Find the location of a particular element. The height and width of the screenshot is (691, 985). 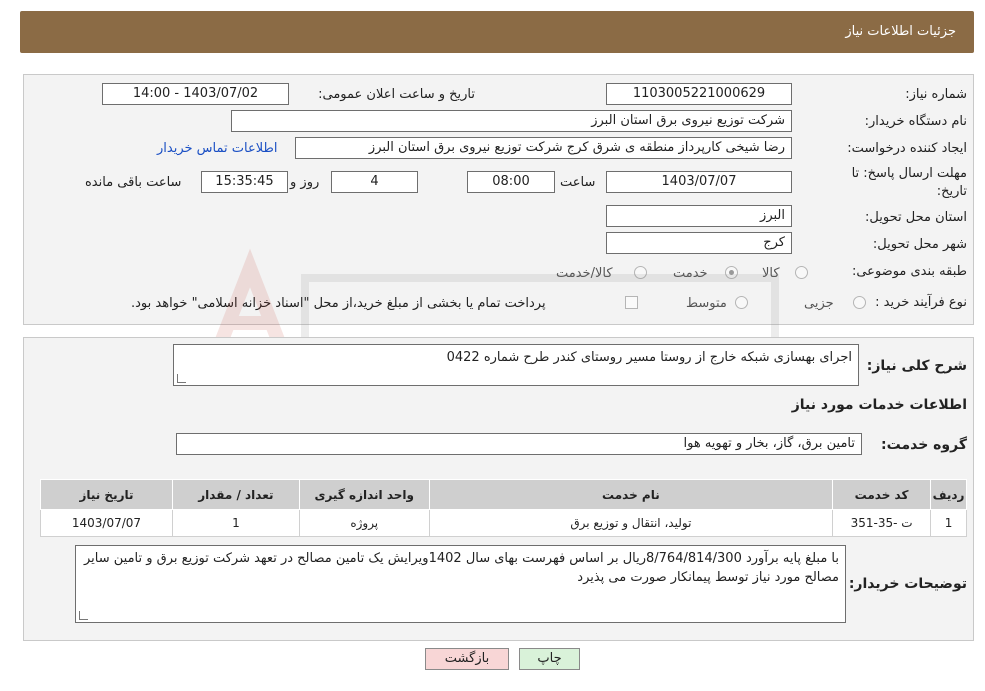

province-label: استان محل تحویل: is located at coordinates (916, 217).